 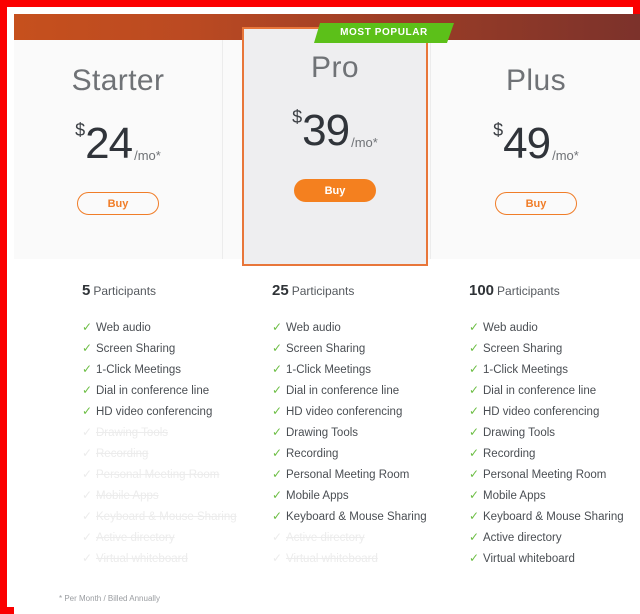 What do you see at coordinates (498, 130) in the screenshot?
I see `currency-symbol: $` at bounding box center [498, 130].